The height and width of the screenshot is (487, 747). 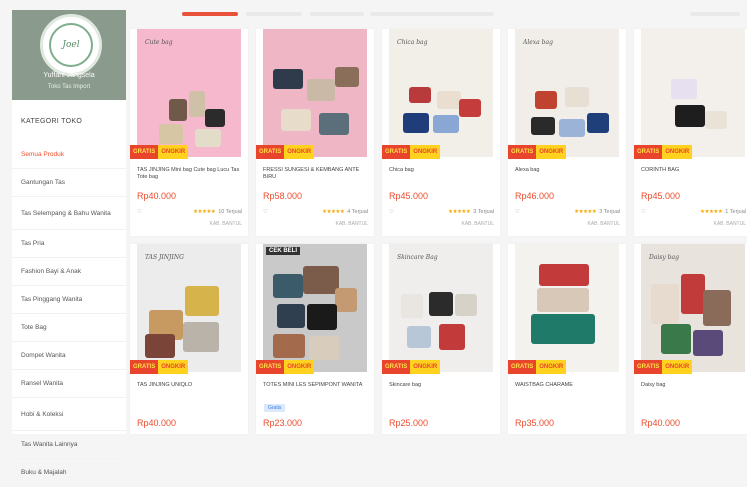 What do you see at coordinates (409, 423) in the screenshot?
I see `product-price: Rp25.000` at bounding box center [409, 423].